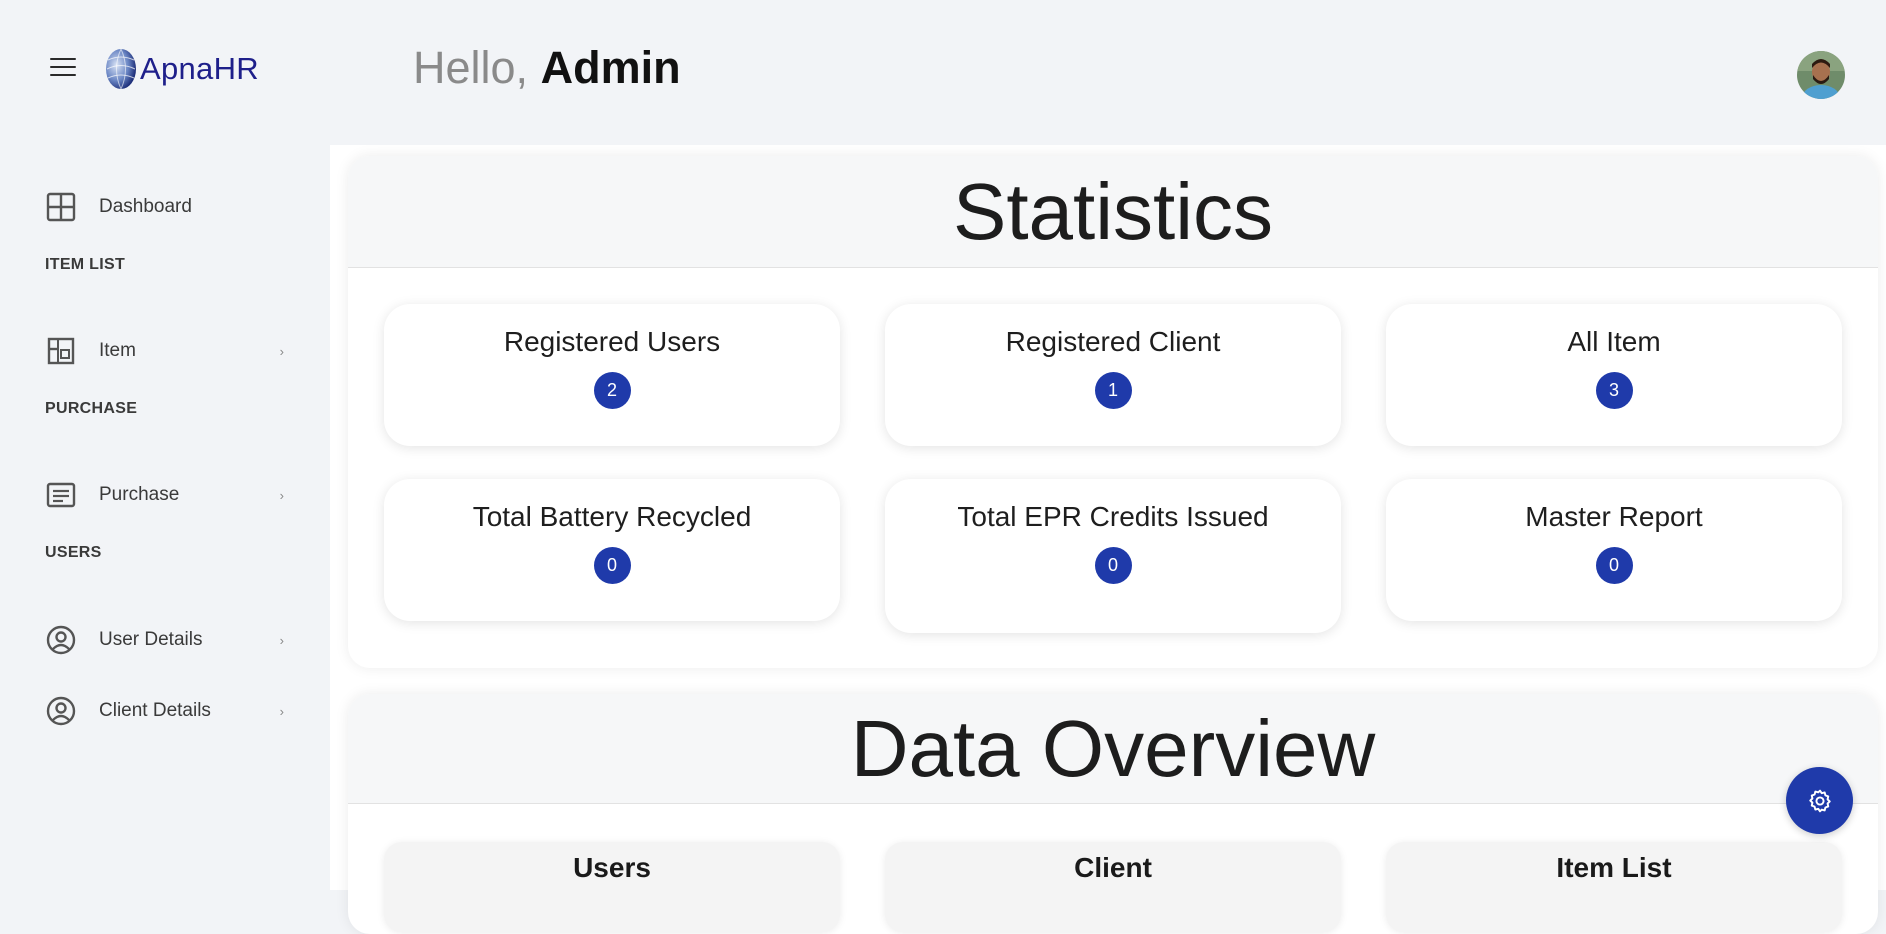 This screenshot has height=934, width=1886. Describe the element at coordinates (1614, 516) in the screenshot. I see `stat-card-label: Master Report` at that location.